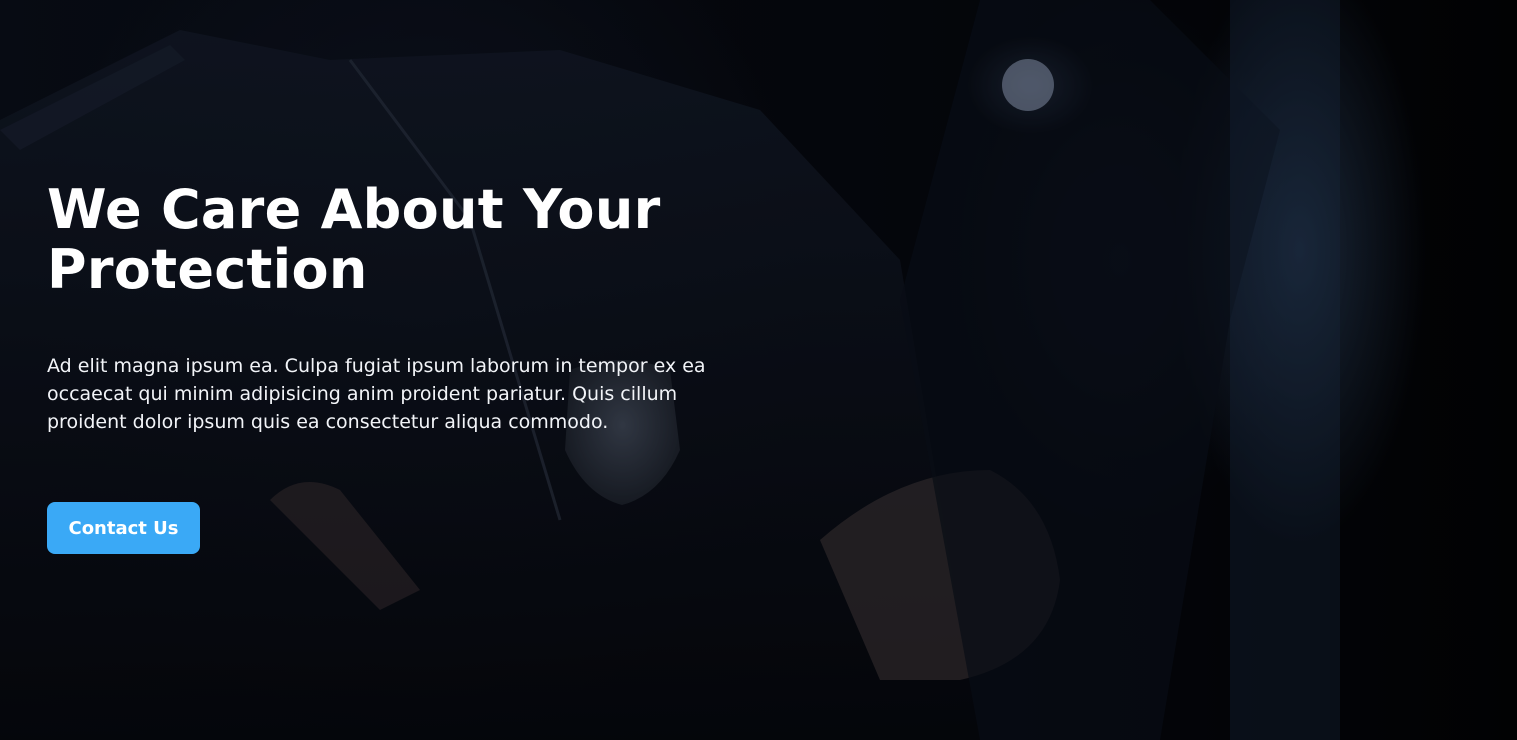  I want to click on headline-line-1: We Care About Your, so click(354, 209).